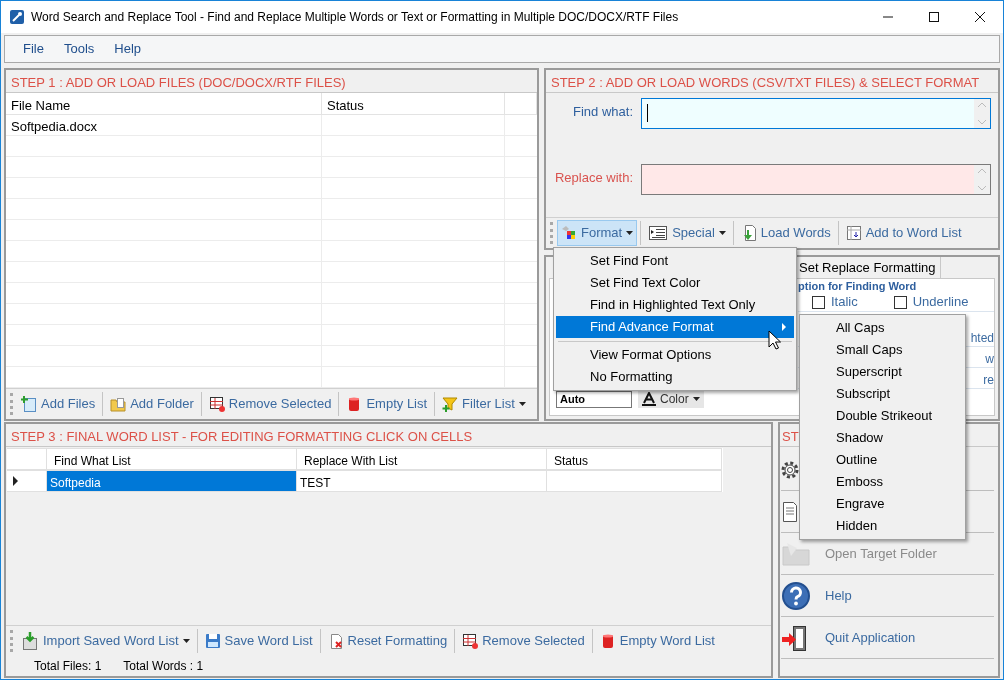 The height and width of the screenshot is (680, 1004). I want to click on checkbox-label: re, so click(988, 380).